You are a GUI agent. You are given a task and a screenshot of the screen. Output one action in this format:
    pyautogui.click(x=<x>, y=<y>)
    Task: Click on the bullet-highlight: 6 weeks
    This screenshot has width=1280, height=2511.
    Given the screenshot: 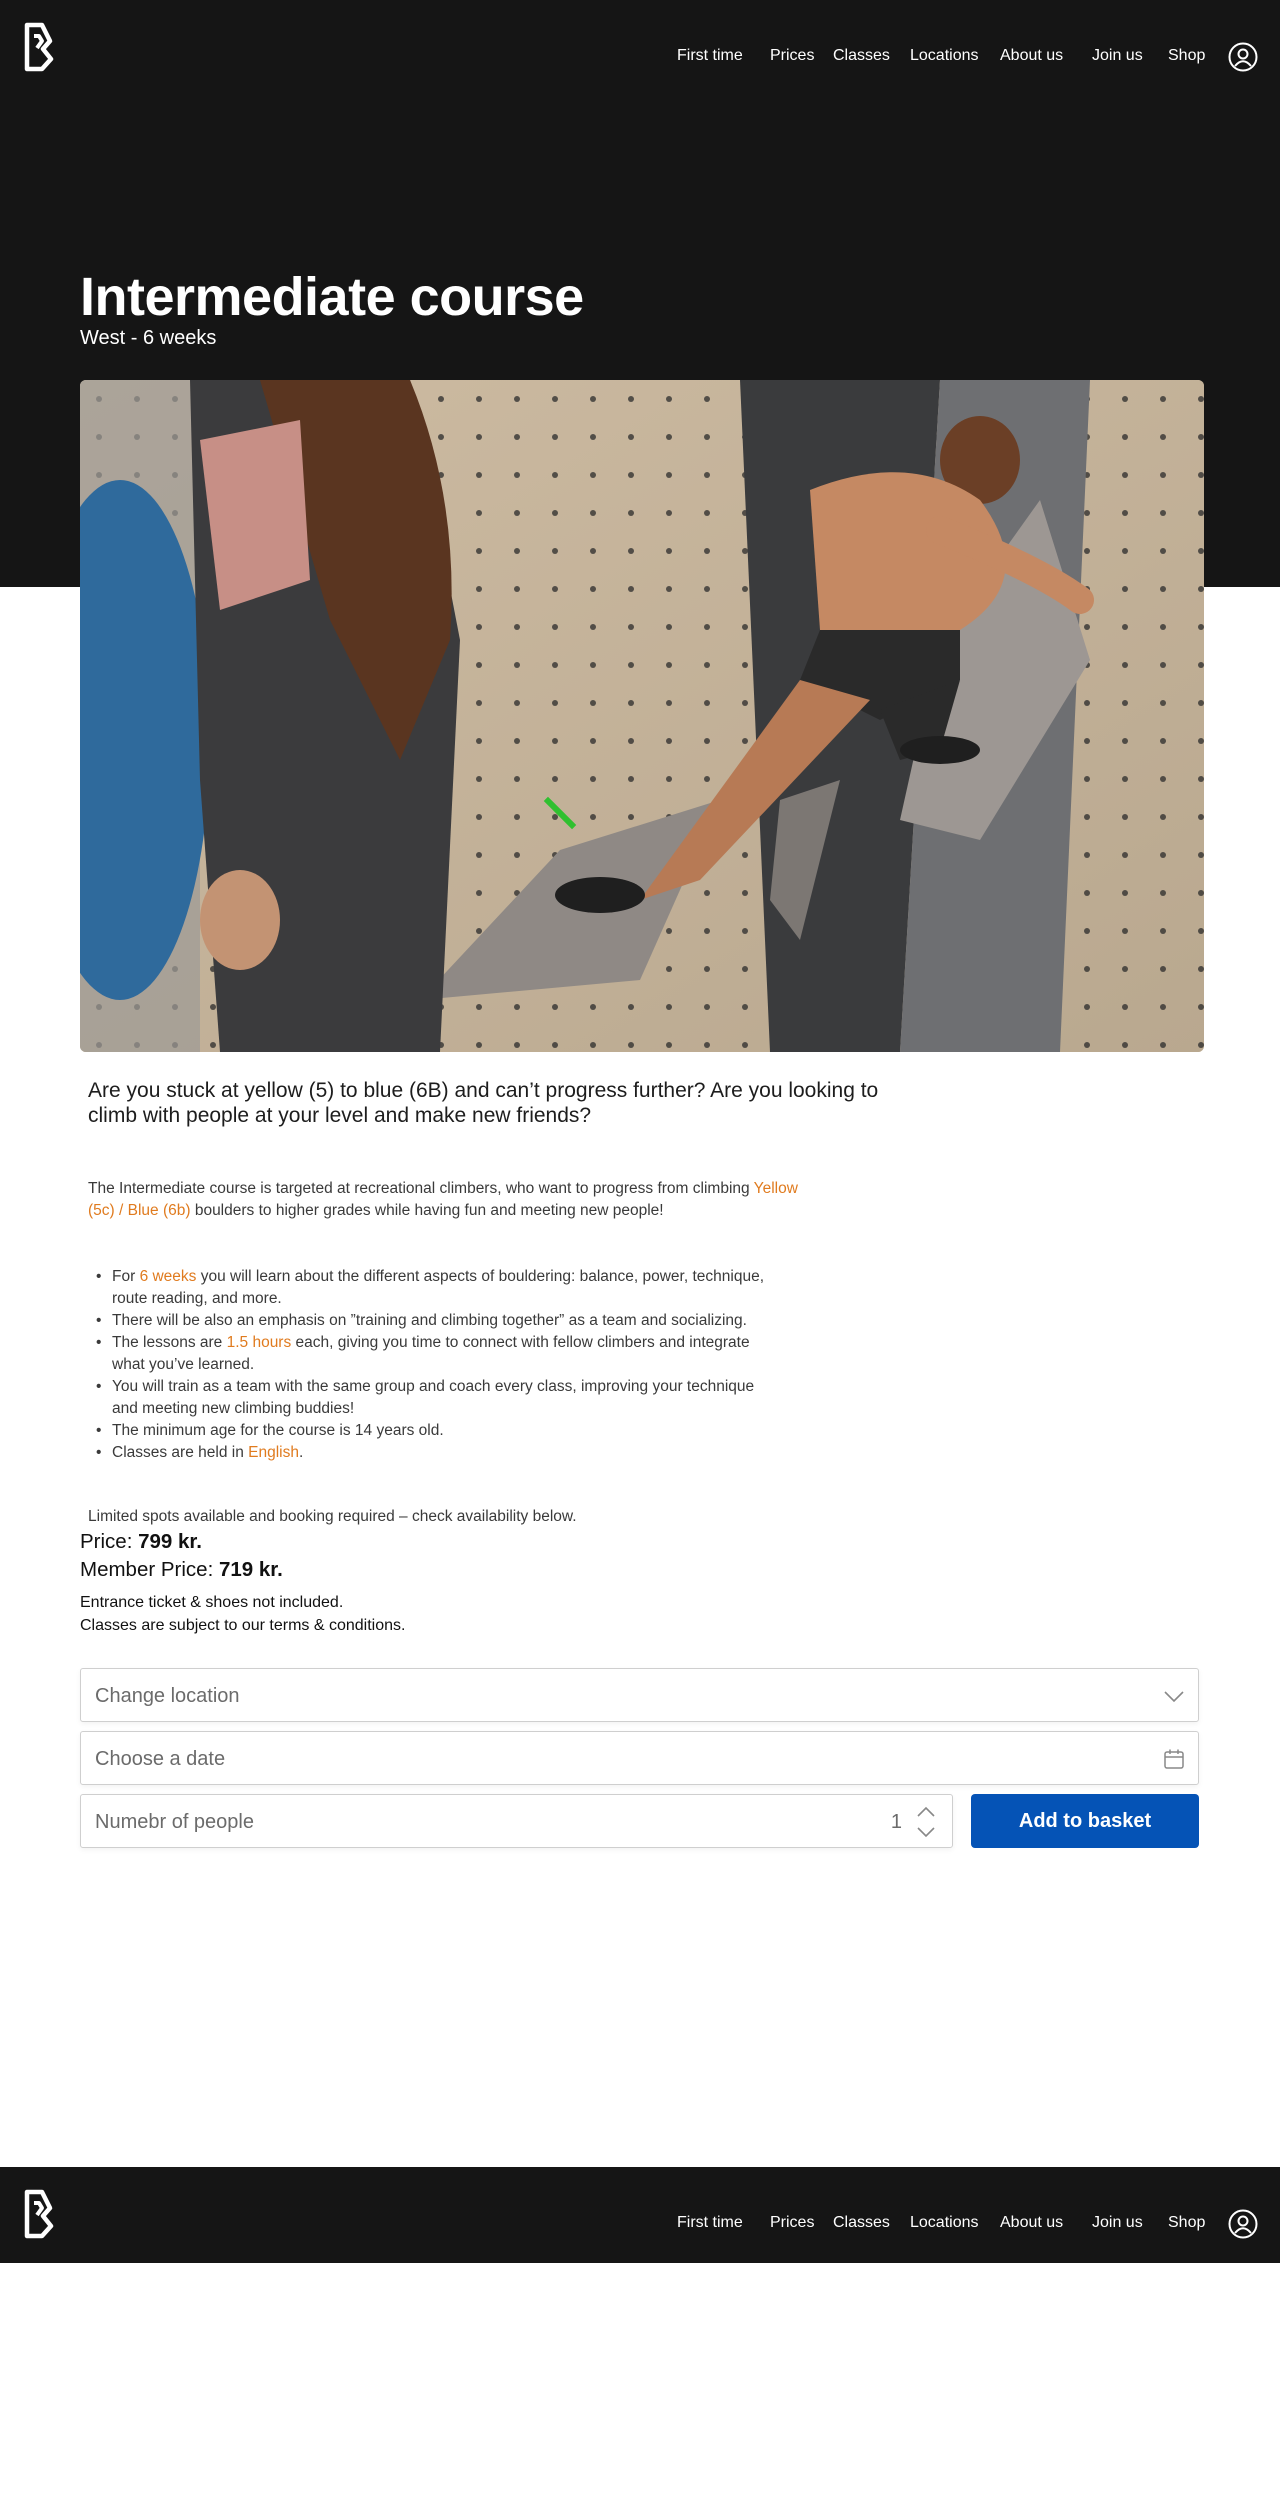 What is the action you would take?
    pyautogui.click(x=168, y=1276)
    